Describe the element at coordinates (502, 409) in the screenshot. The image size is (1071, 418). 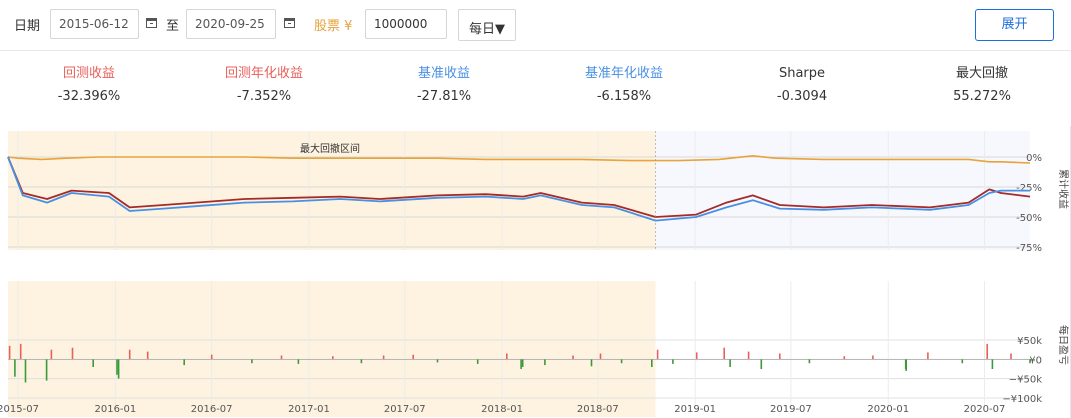
I see `x-tick-label: 2018-01` at that location.